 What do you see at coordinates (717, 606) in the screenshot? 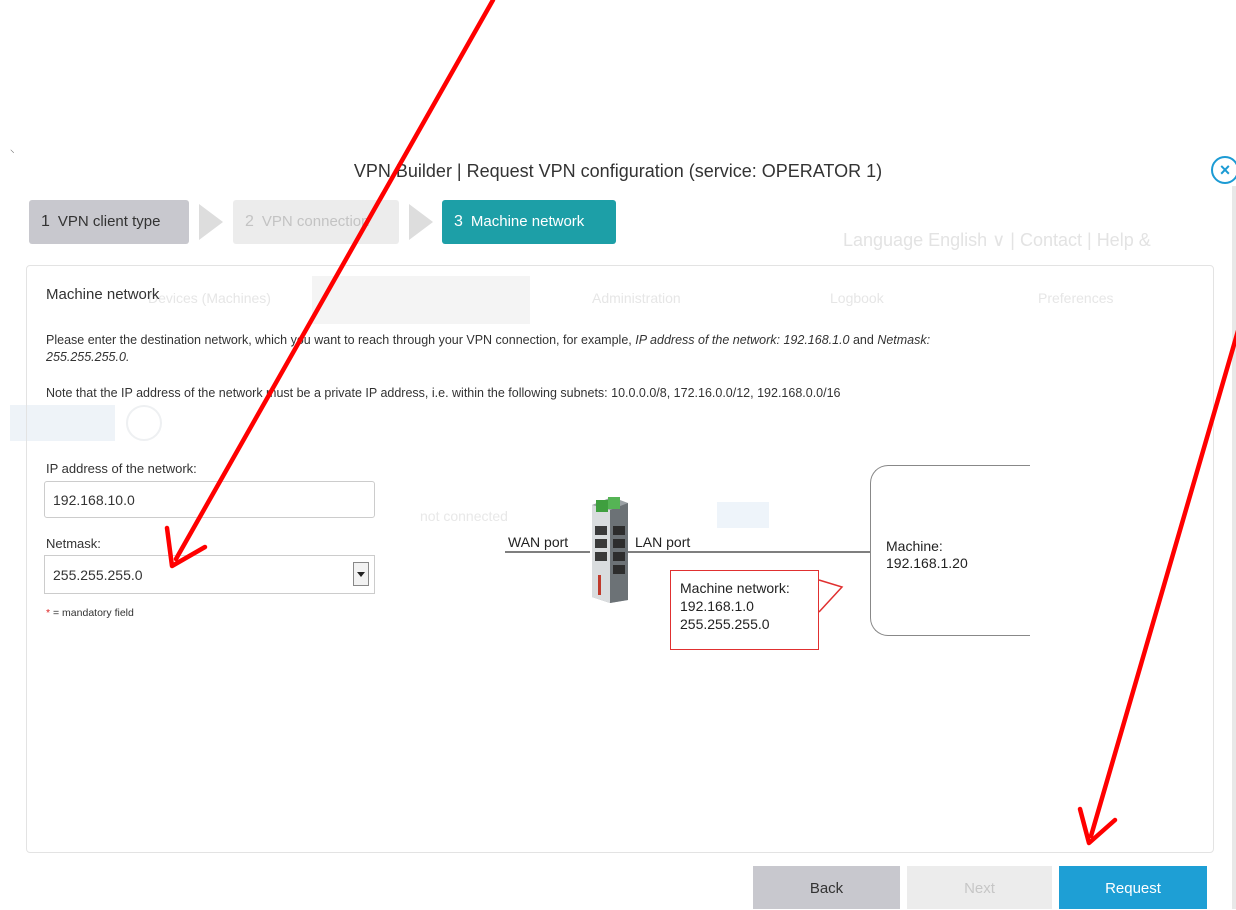
I see `callout-ip: 192.168.1.0` at bounding box center [717, 606].